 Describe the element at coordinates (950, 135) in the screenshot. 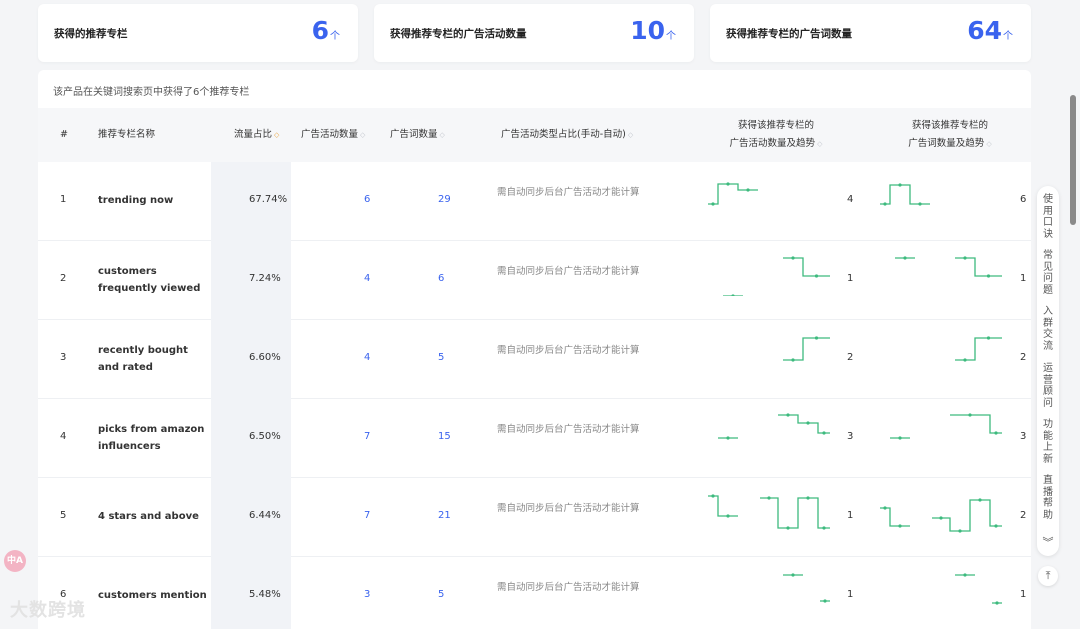

I see `col-keyword-trend: 获得该推荐专栏的 广告词数量及趋势 ◇` at that location.